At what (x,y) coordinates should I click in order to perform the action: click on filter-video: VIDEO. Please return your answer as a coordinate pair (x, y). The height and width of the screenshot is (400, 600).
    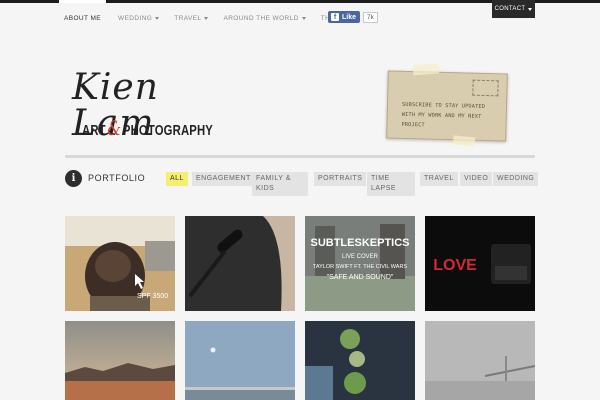
    Looking at the image, I should click on (476, 179).